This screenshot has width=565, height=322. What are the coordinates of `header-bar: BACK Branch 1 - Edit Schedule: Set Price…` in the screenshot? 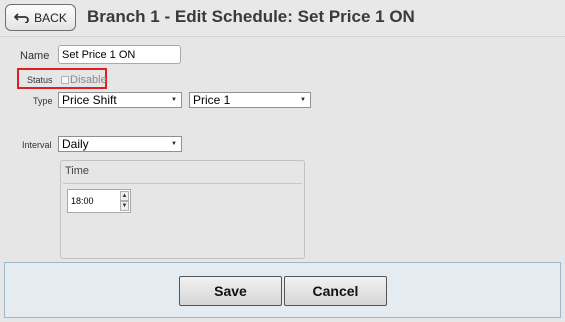 It's located at (282, 18).